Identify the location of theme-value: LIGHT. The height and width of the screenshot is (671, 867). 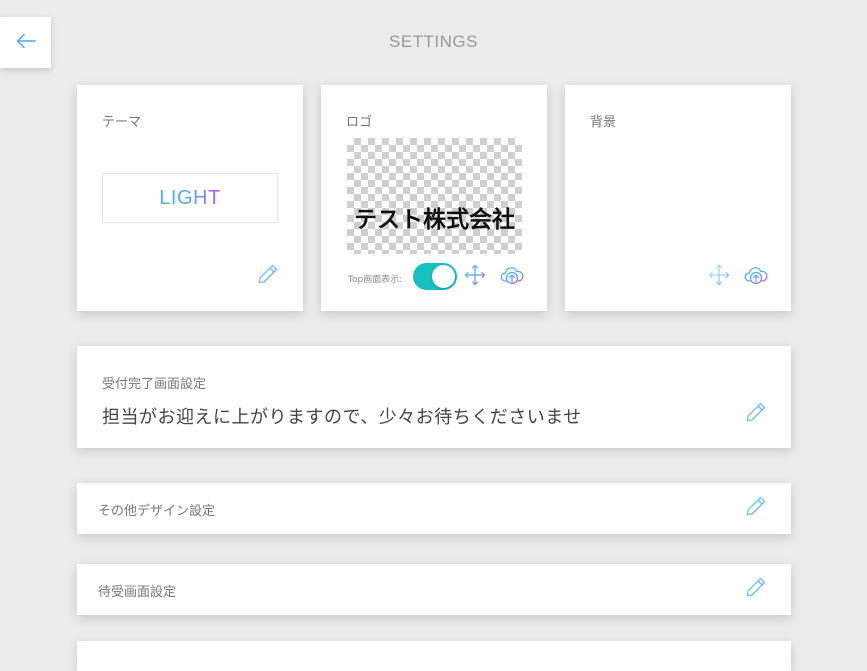
(190, 197).